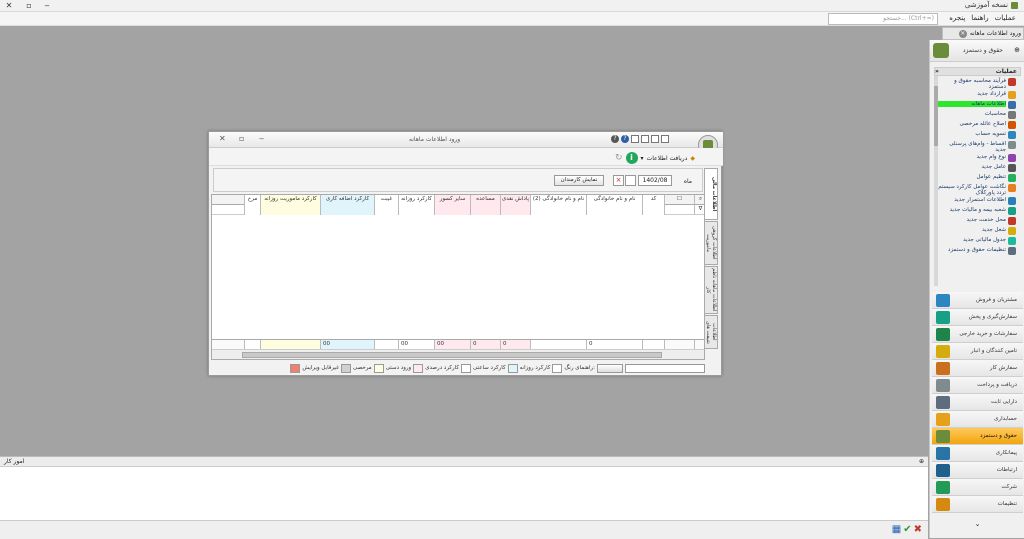 This screenshot has width=1024, height=539. I want to click on calendar-icon, so click(630, 180).